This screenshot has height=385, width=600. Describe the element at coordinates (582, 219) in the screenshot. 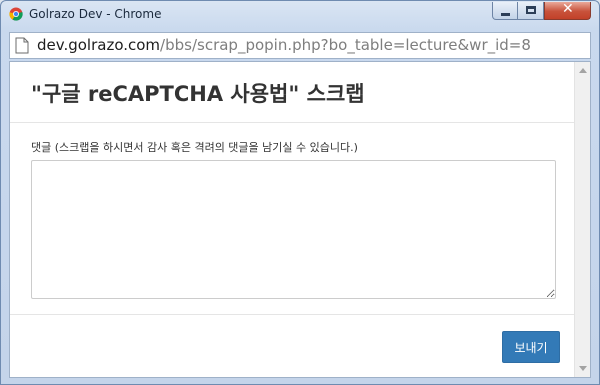

I see `vertical-scrollbar` at that location.